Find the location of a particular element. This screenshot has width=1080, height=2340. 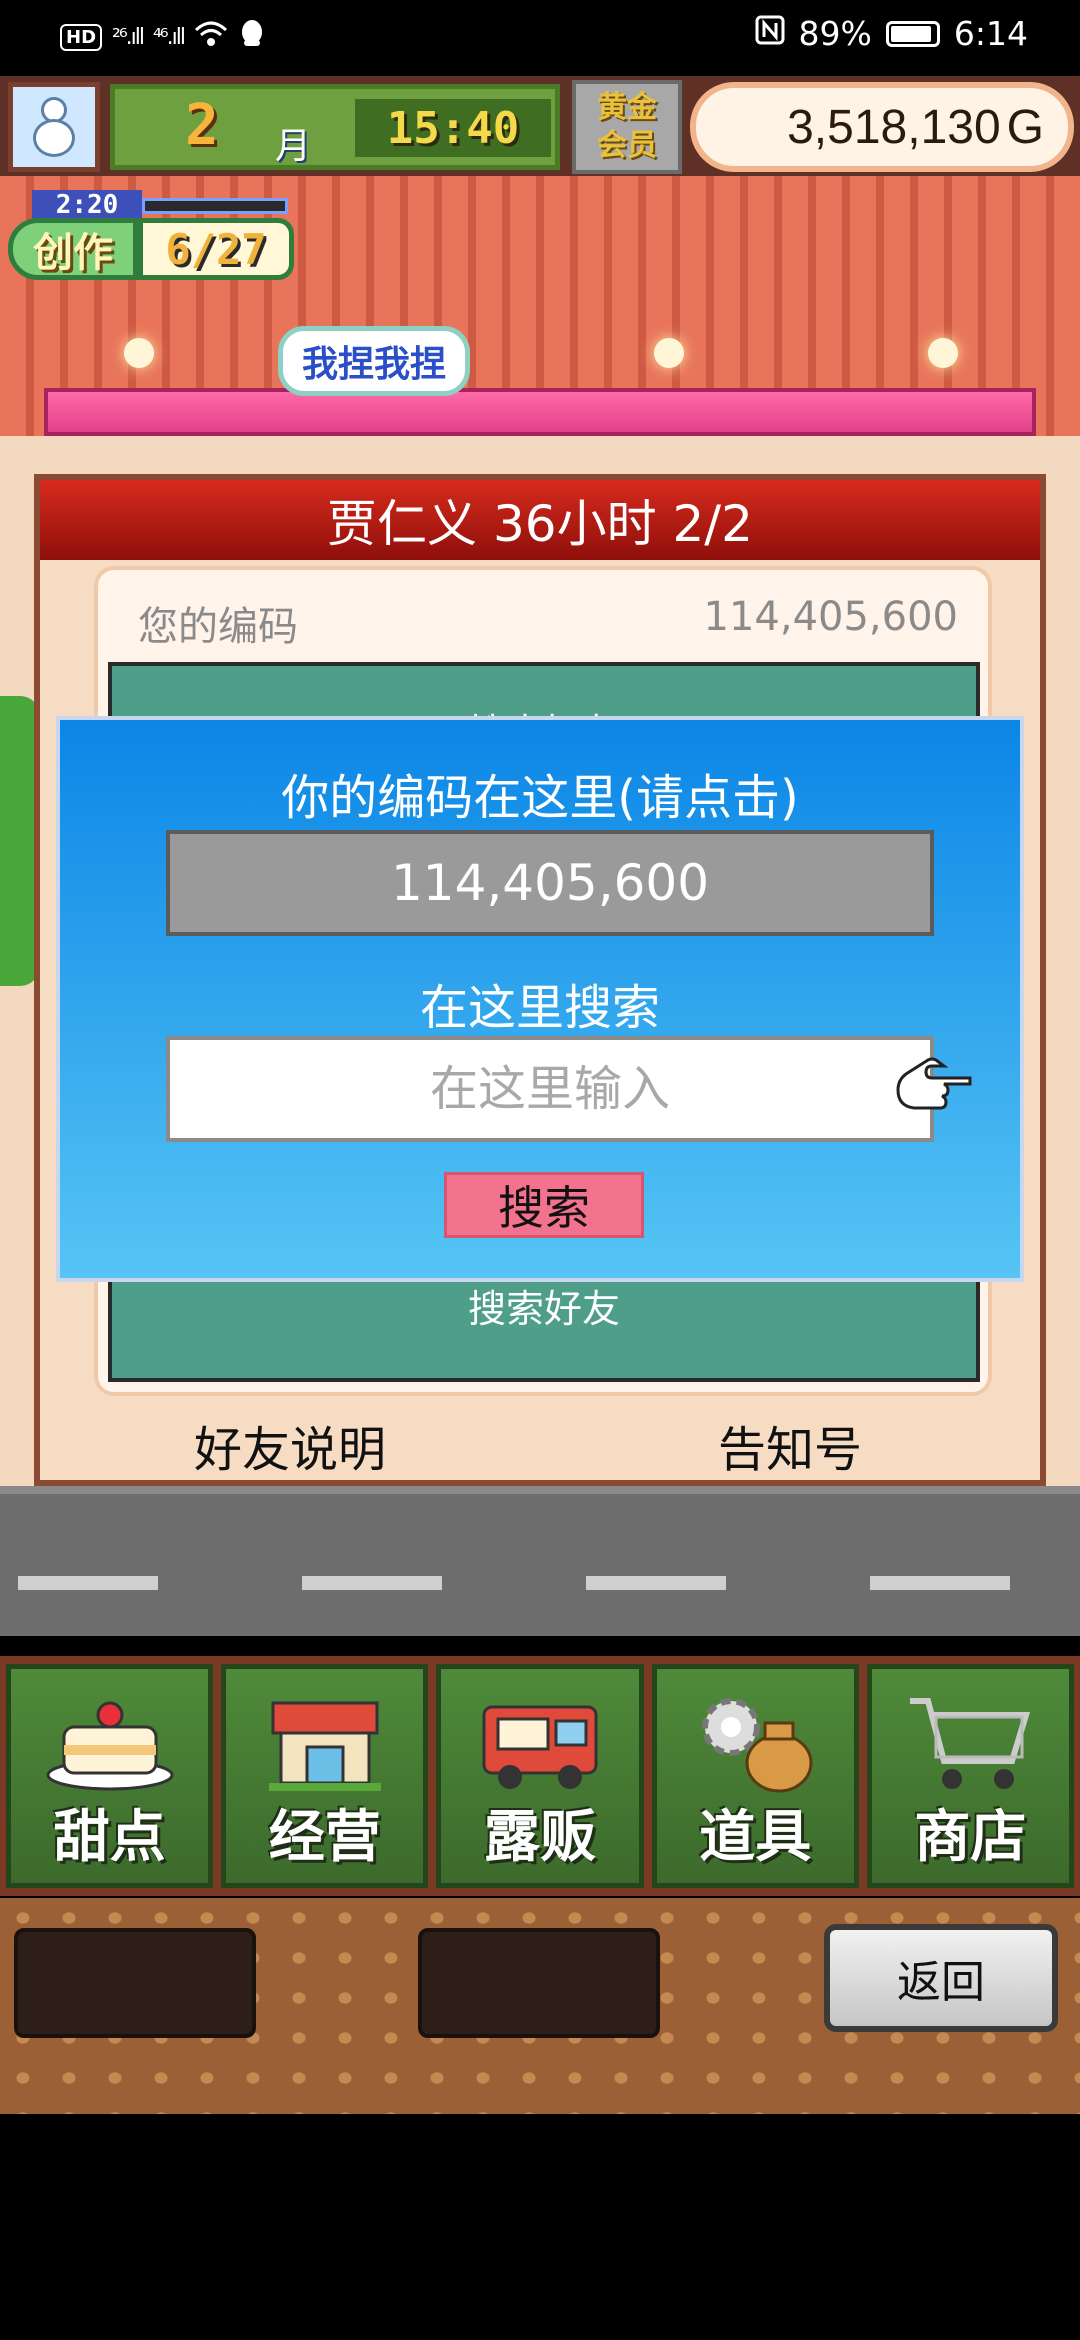

your-code-label: 您的编码 is located at coordinates (218, 627).